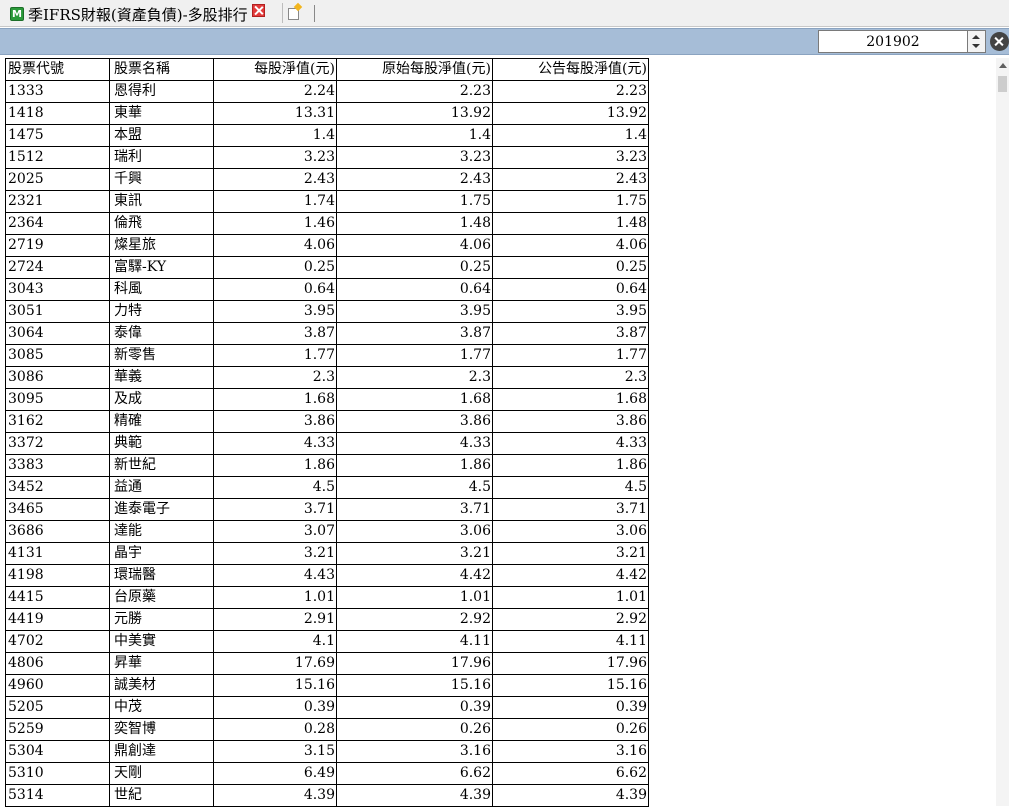 This screenshot has height=807, width=1009. What do you see at coordinates (275, 377) in the screenshot?
I see `cell-nav: 2.3` at bounding box center [275, 377].